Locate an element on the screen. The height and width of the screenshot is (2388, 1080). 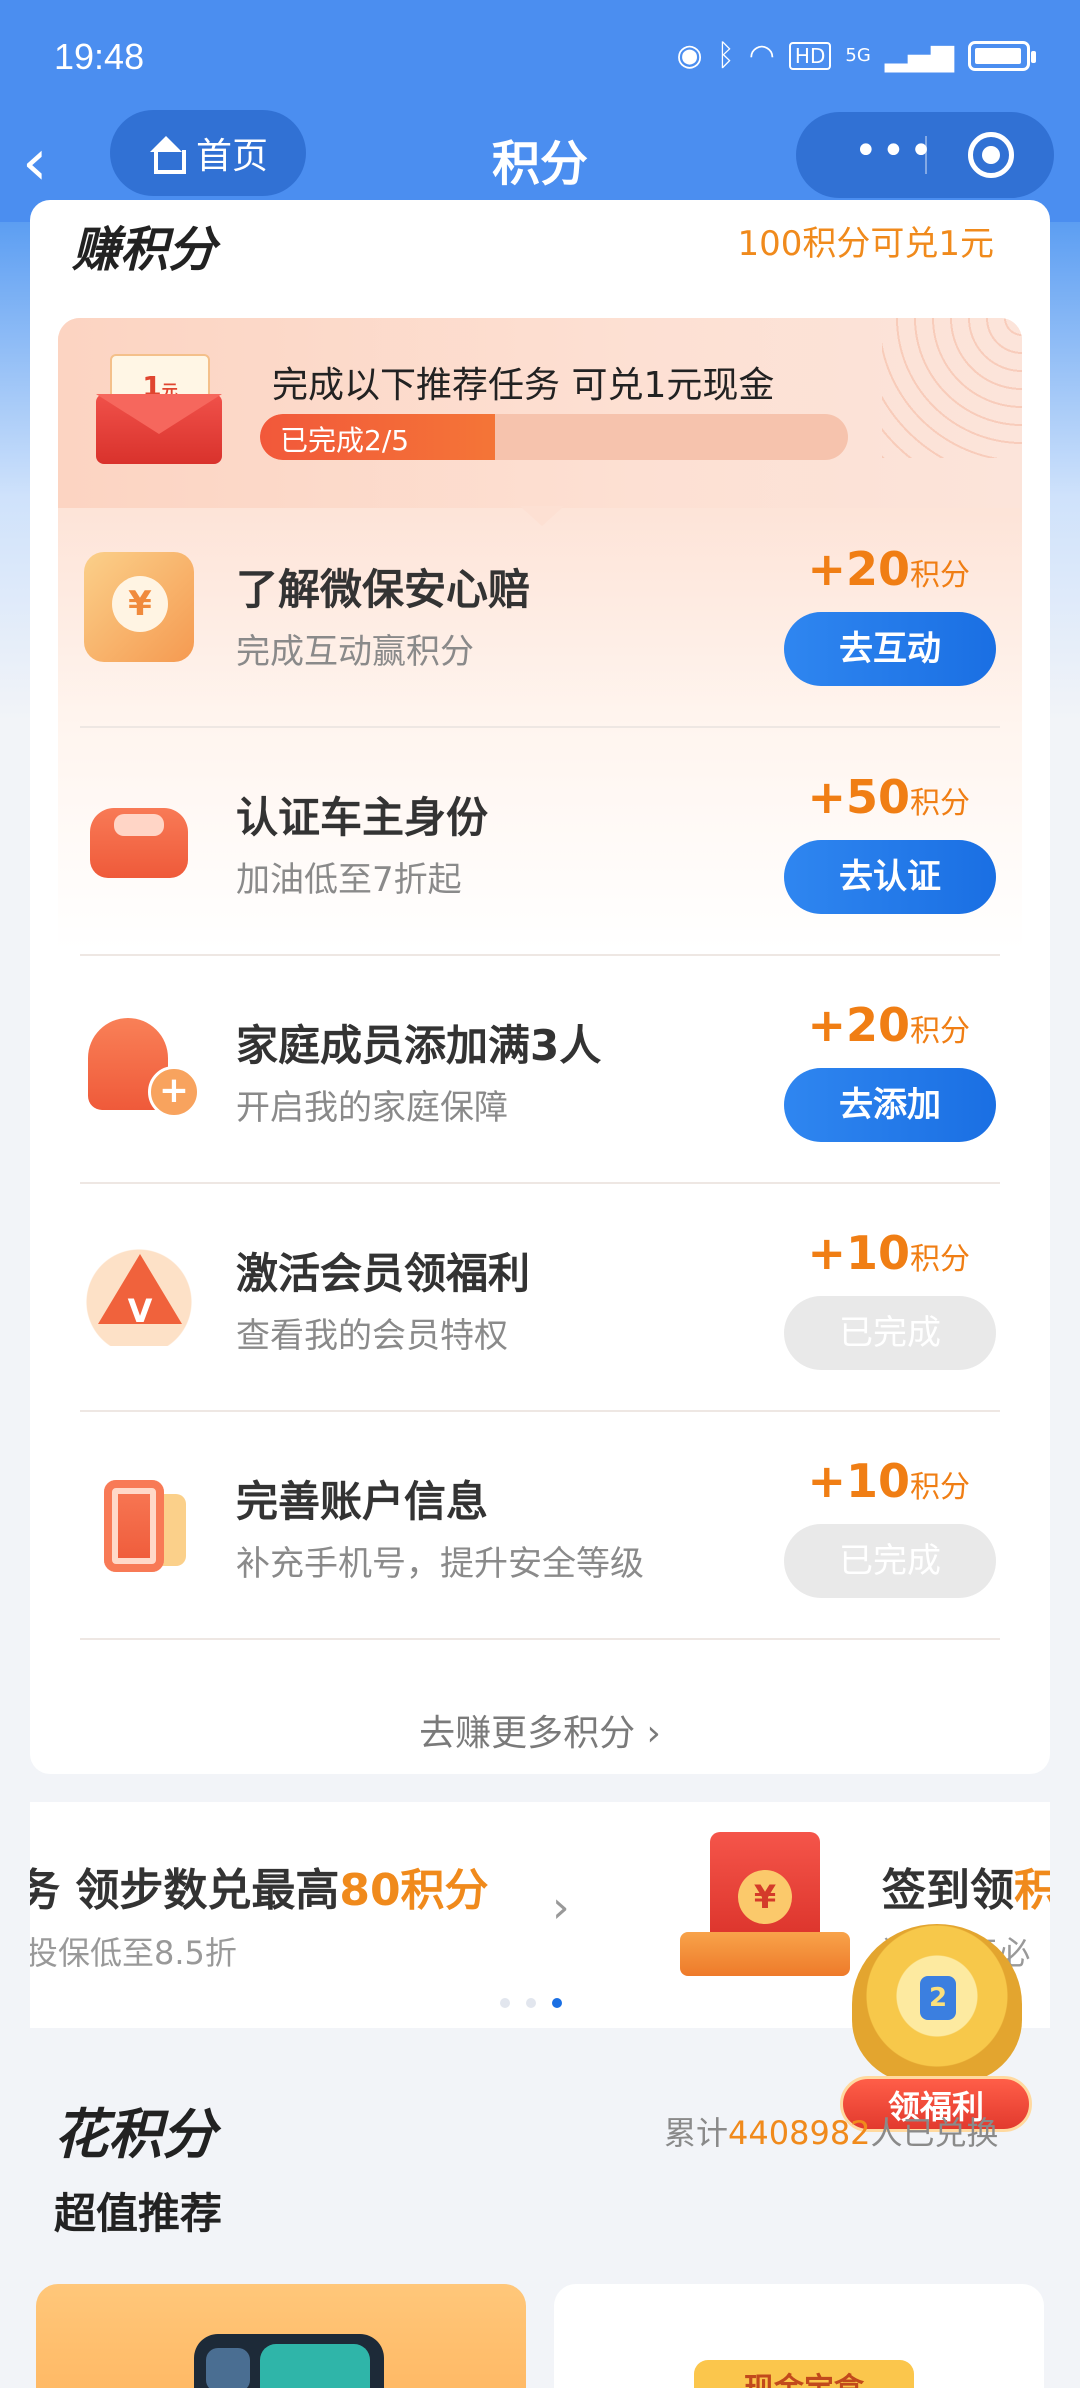
mini-program-capsule: ••• is located at coordinates (925, 155).